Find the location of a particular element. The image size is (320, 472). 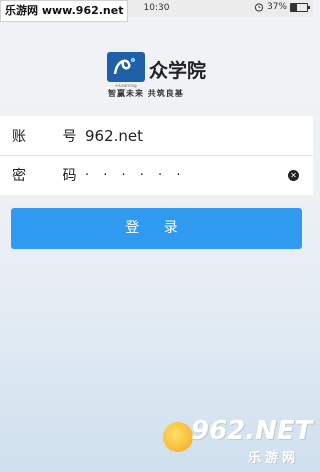

status-right: 37% is located at coordinates (282, 7).